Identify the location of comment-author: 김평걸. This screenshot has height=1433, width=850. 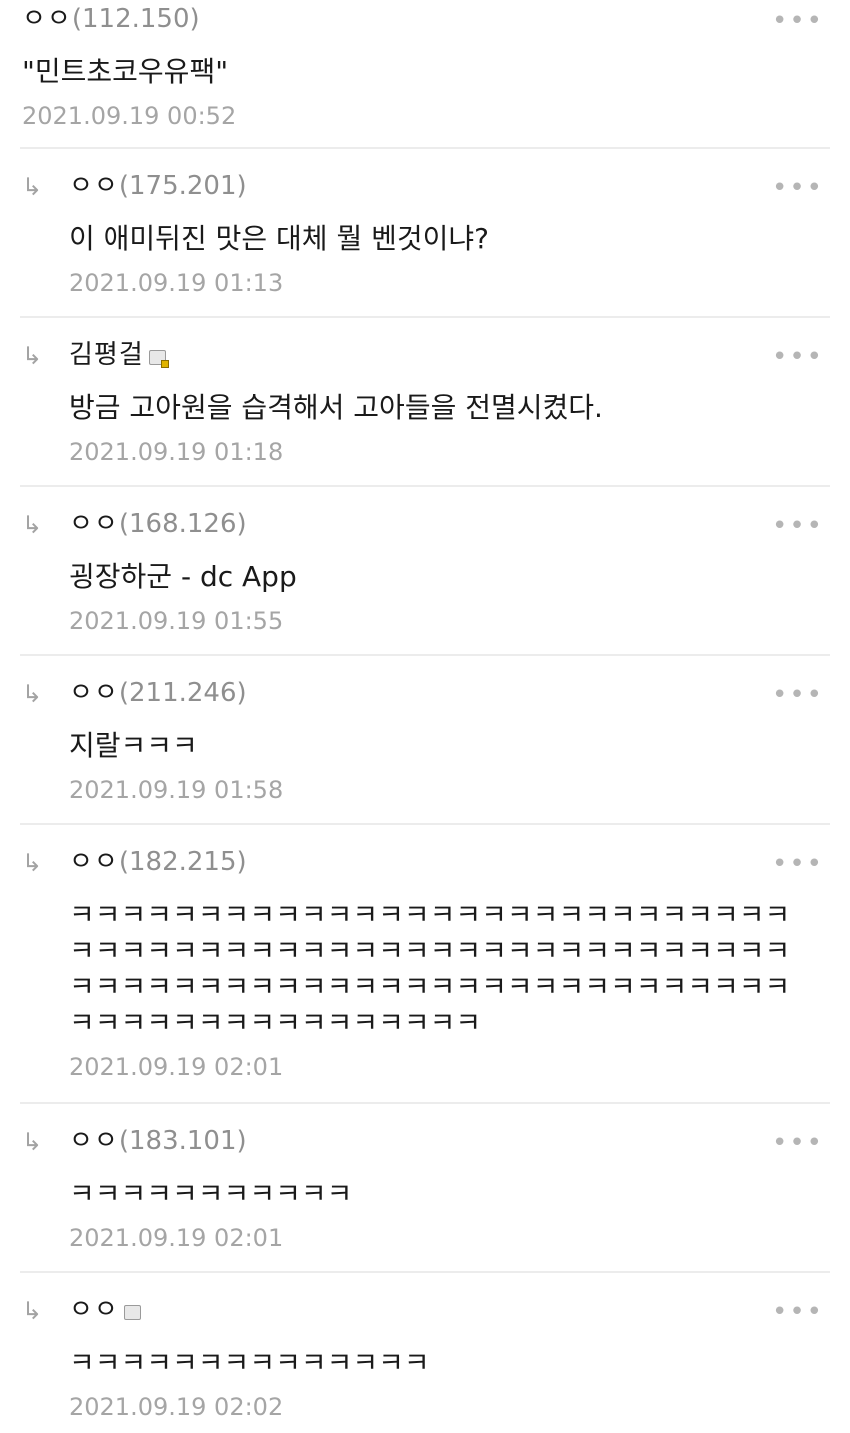
(429, 345).